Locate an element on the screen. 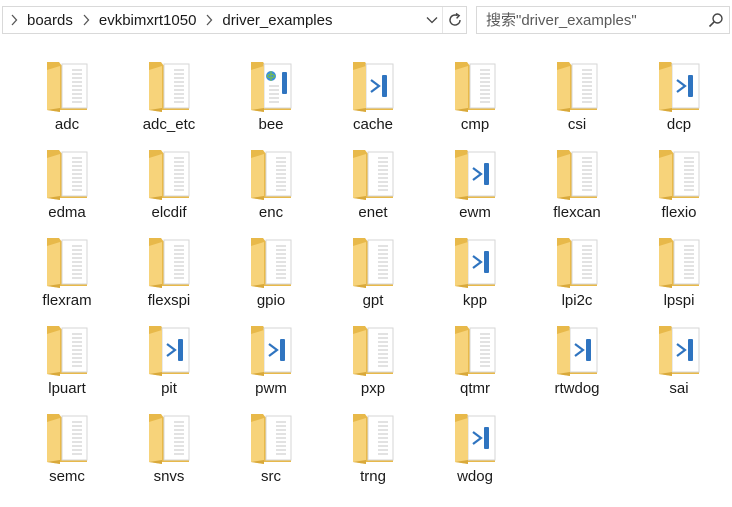  folder-item-elcdif: elcdif is located at coordinates (169, 186).